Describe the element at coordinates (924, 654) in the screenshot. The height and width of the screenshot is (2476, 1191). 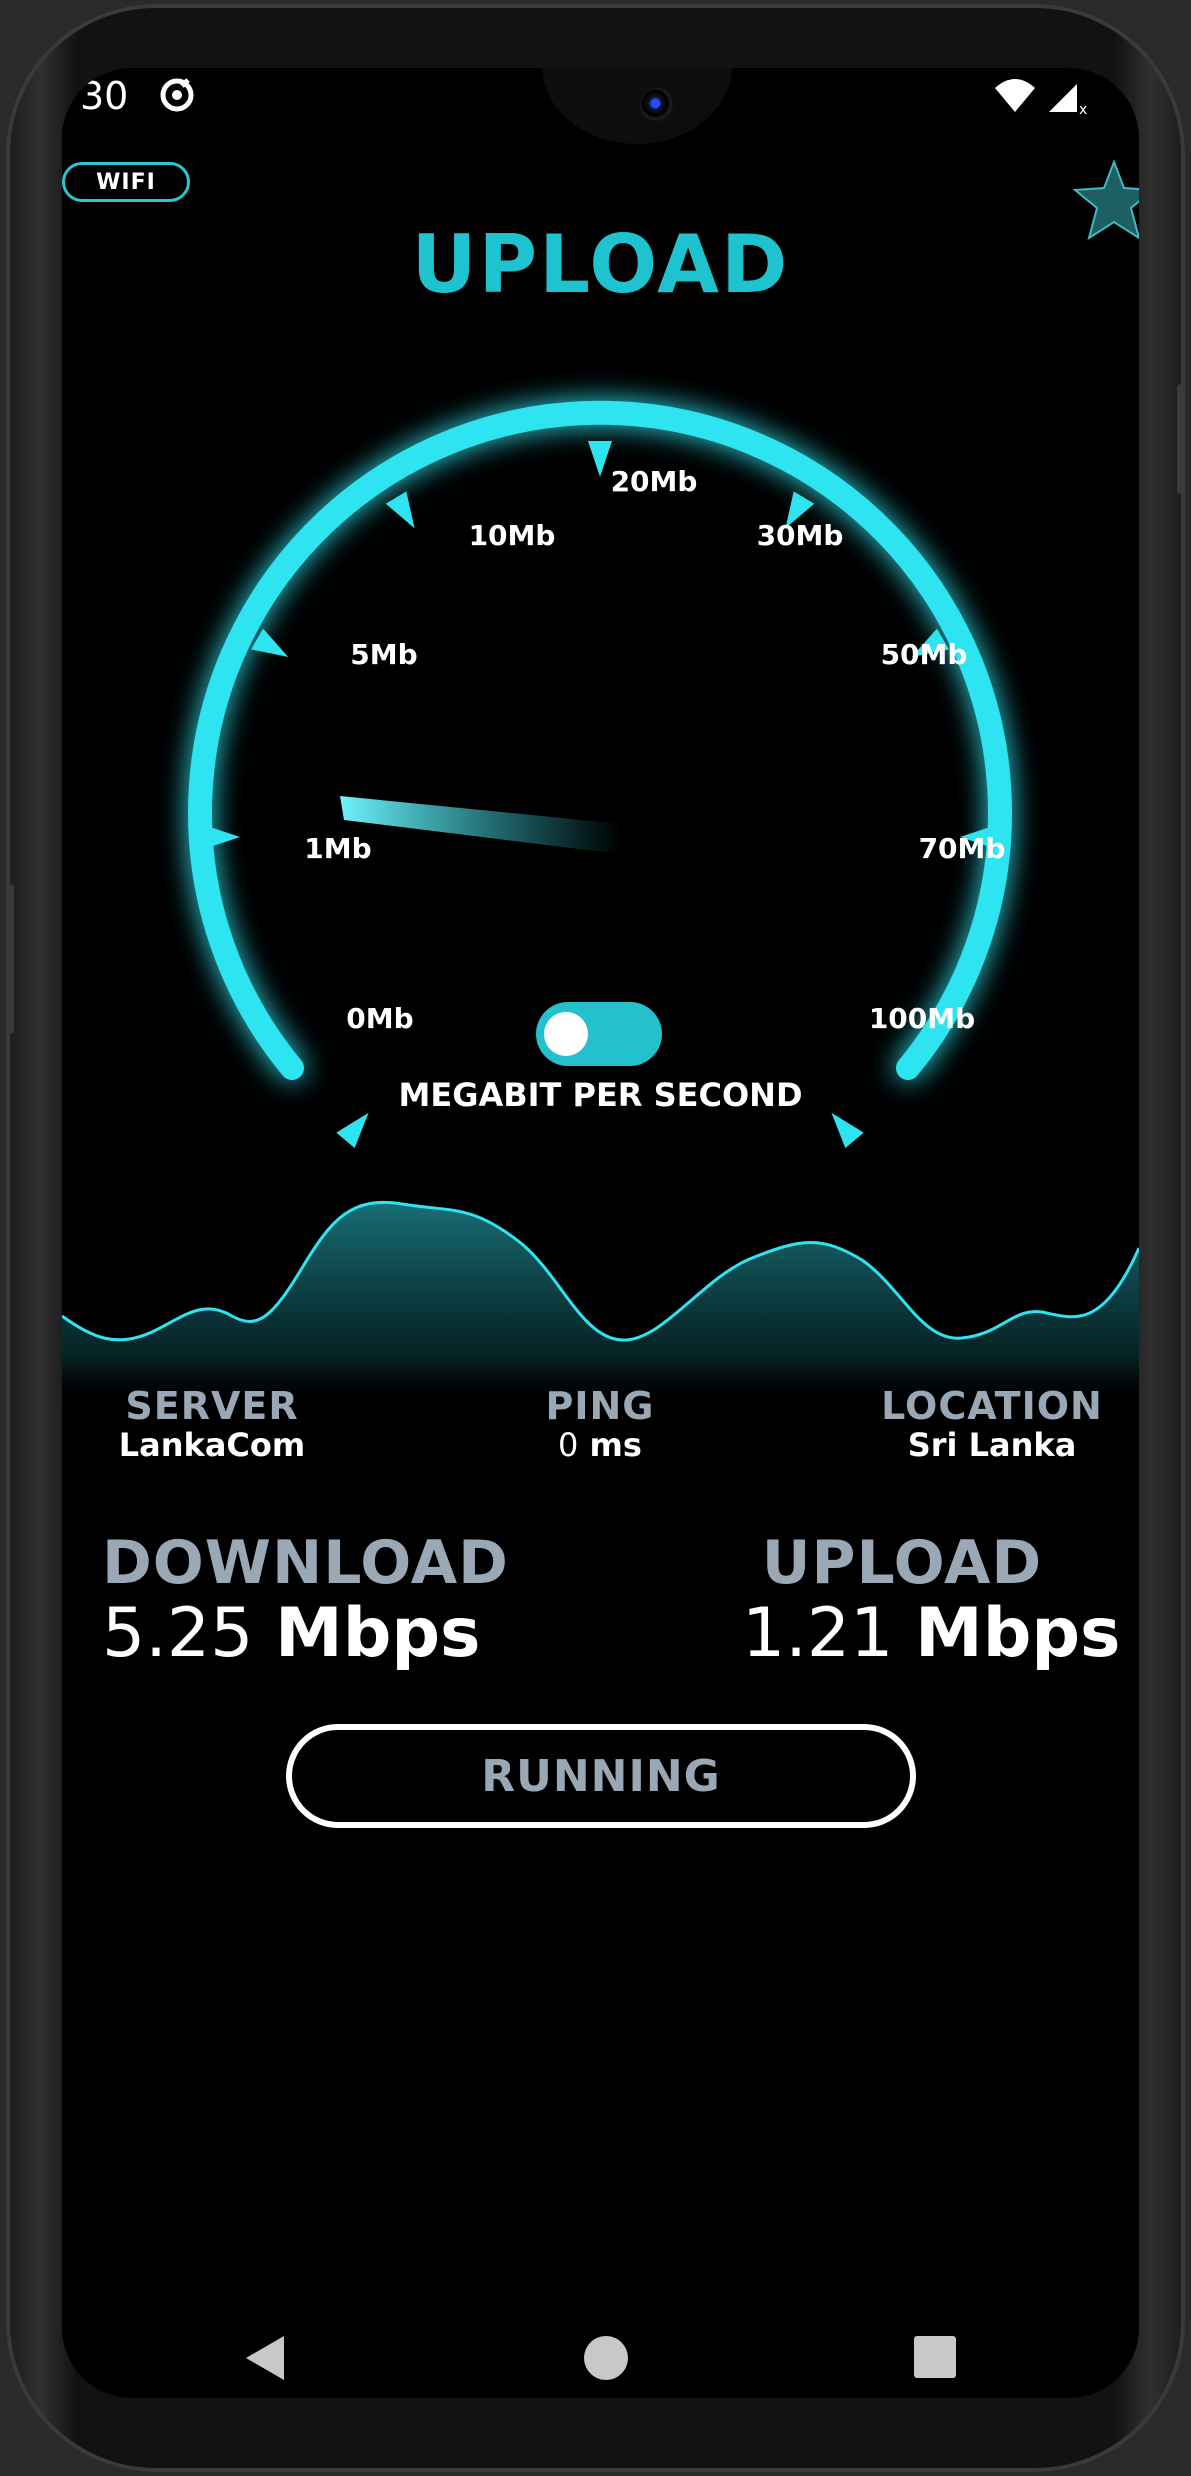
I see `gauge-label: 50Mb` at that location.